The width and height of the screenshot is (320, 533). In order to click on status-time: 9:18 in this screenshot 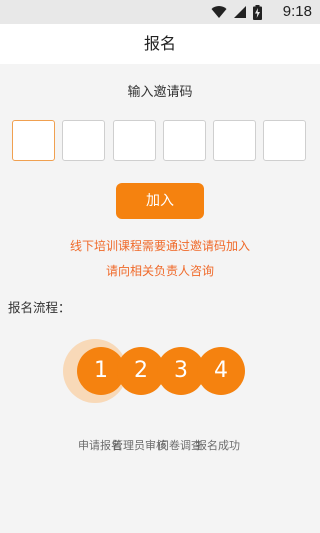, I will do `click(297, 11)`.